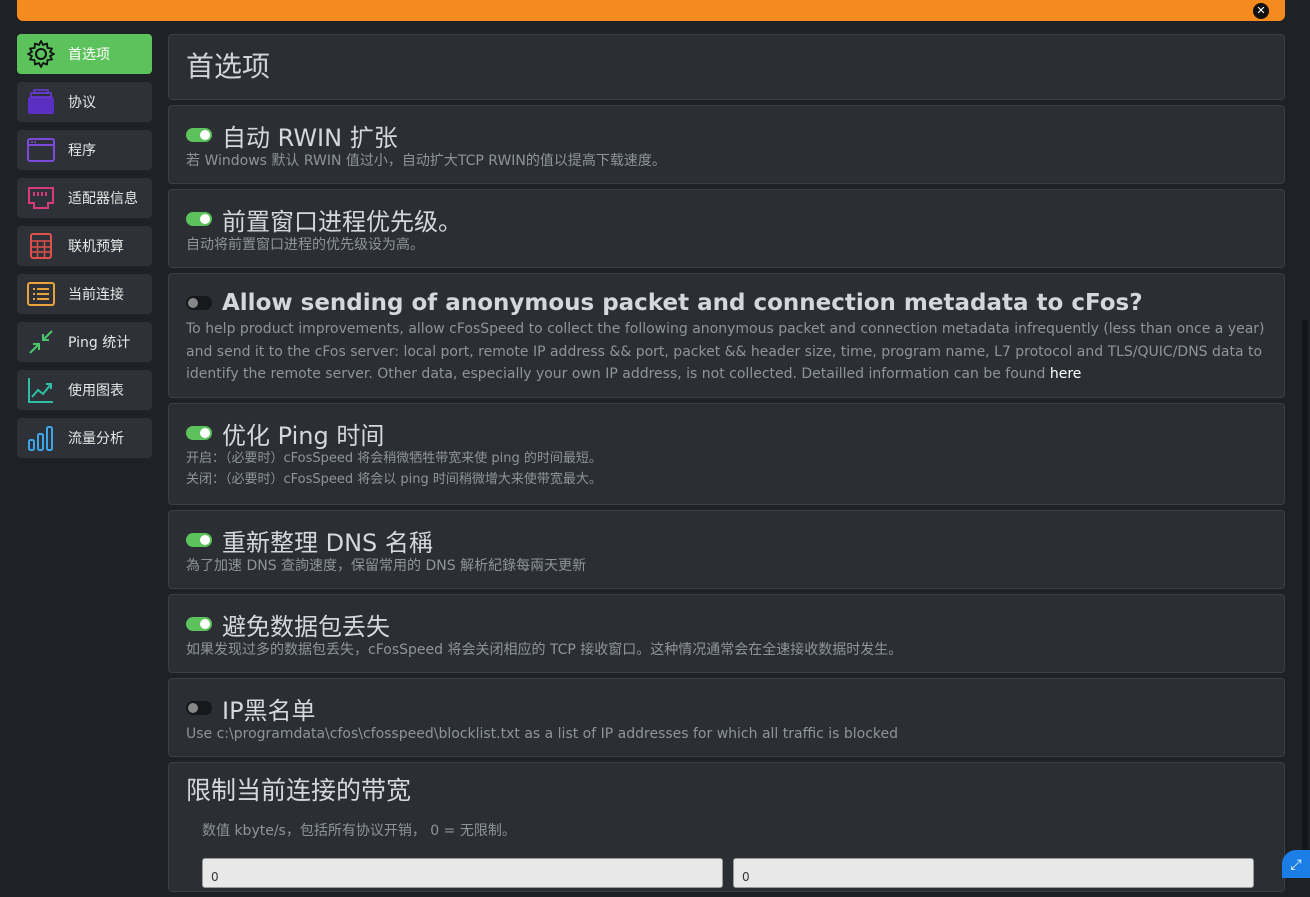 The height and width of the screenshot is (897, 1310). What do you see at coordinates (199, 303) in the screenshot?
I see `toggle-anonymous-metadata` at bounding box center [199, 303].